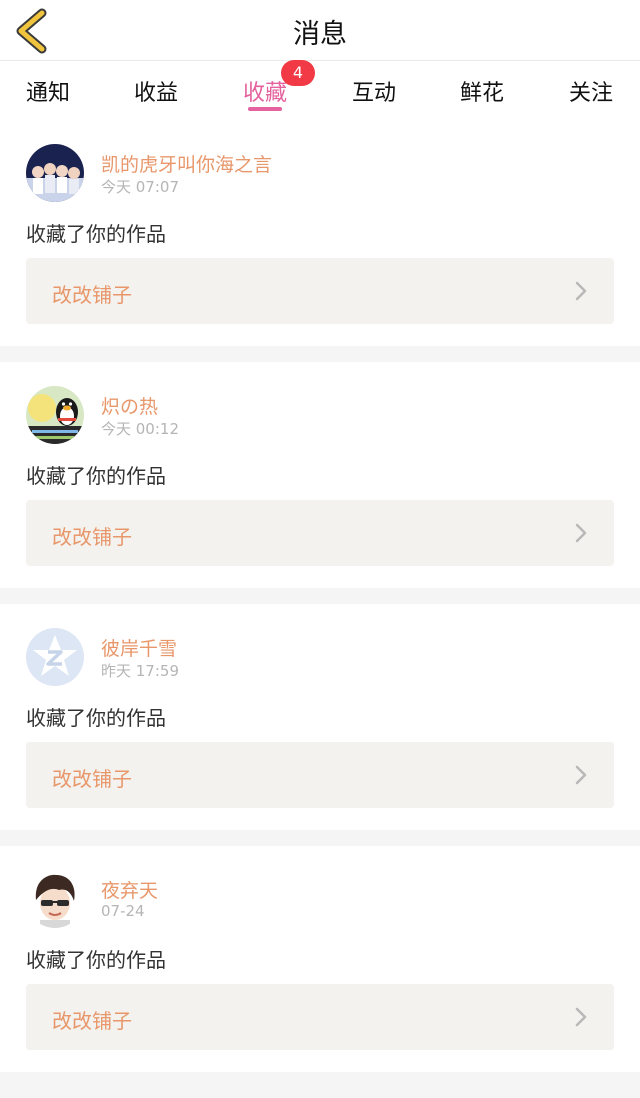 This screenshot has width=640, height=1098. I want to click on anime-boy-avatar-icon, so click(55, 899).